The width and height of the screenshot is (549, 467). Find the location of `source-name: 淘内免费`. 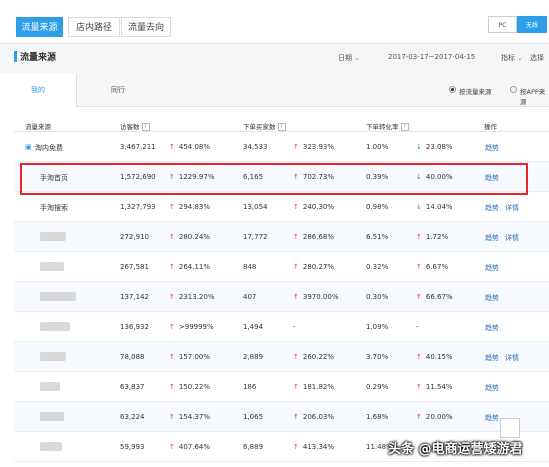

source-name: 淘内免费 is located at coordinates (49, 148).